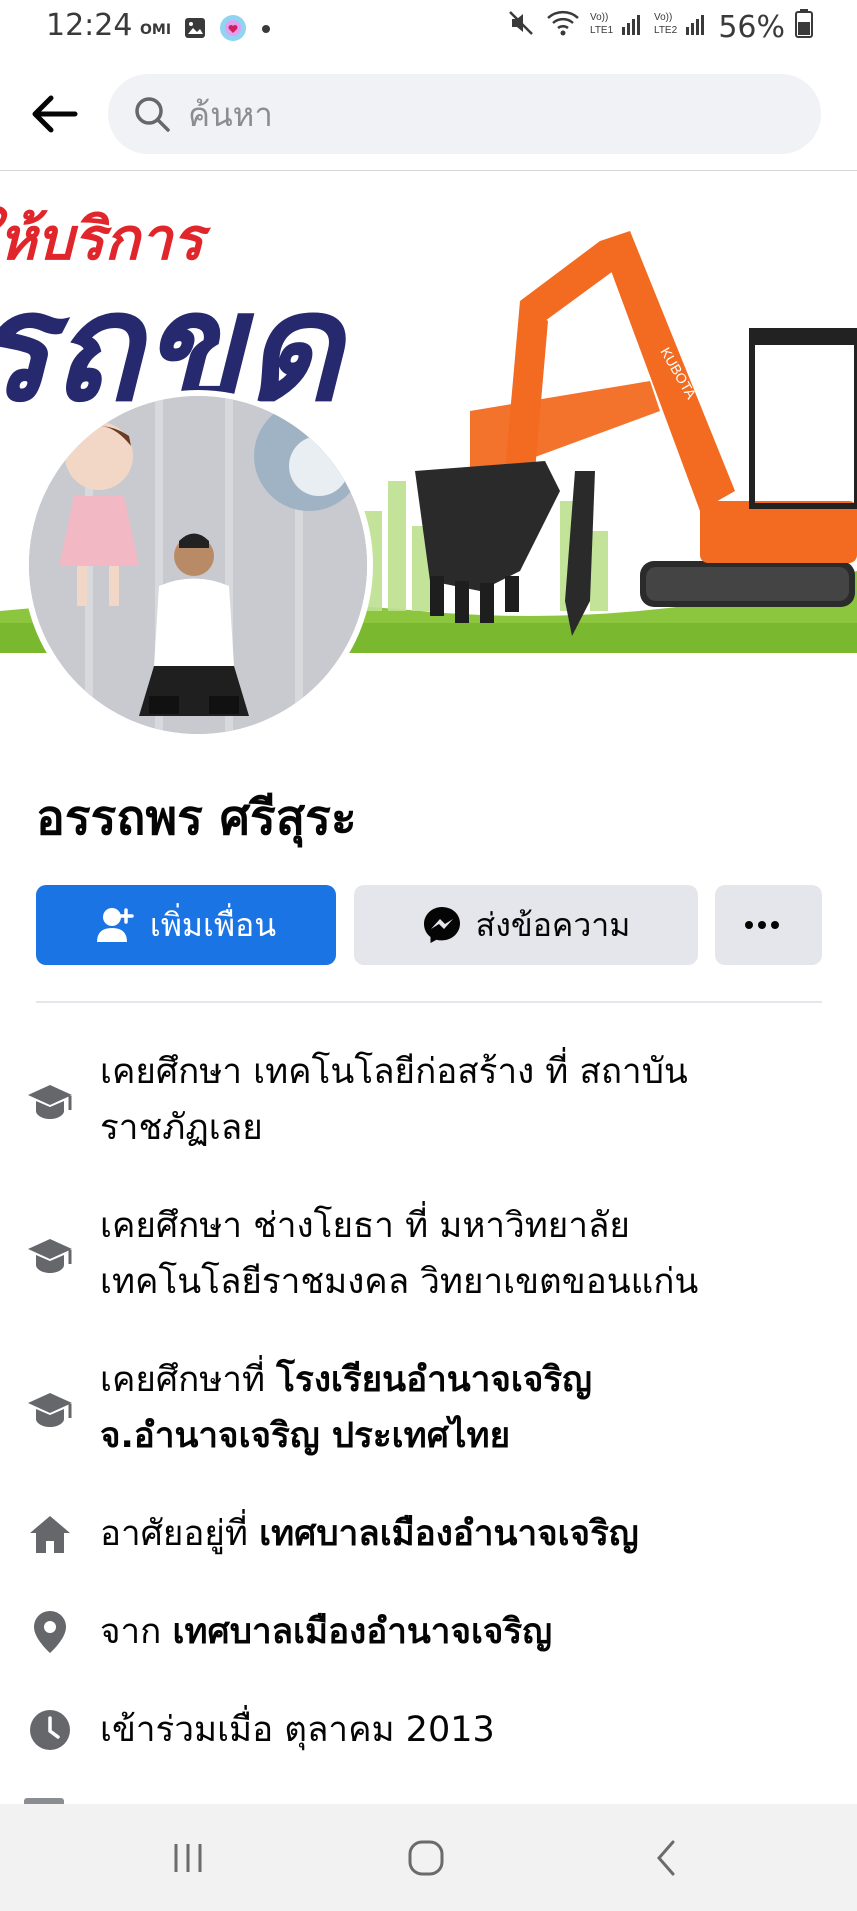  What do you see at coordinates (50, 1632) in the screenshot?
I see `location-pin-icon` at bounding box center [50, 1632].